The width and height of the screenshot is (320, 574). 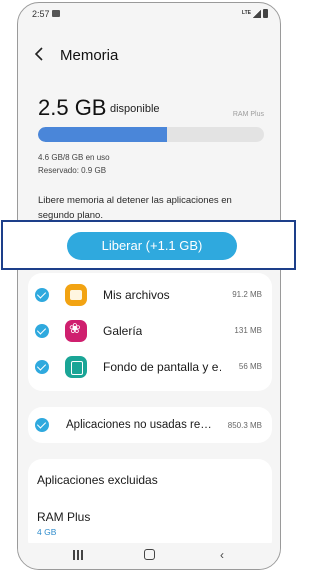 I want to click on available-memory-value: 2.5 GB, so click(x=72, y=107).